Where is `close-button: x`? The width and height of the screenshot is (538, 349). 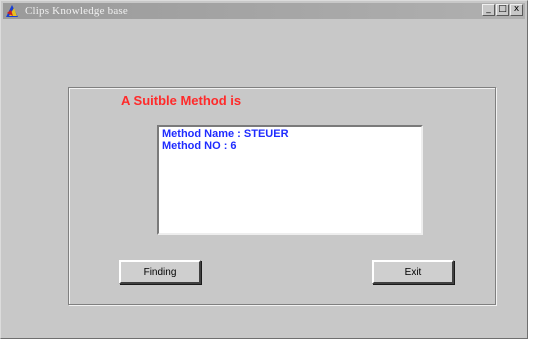 close-button: x is located at coordinates (516, 10).